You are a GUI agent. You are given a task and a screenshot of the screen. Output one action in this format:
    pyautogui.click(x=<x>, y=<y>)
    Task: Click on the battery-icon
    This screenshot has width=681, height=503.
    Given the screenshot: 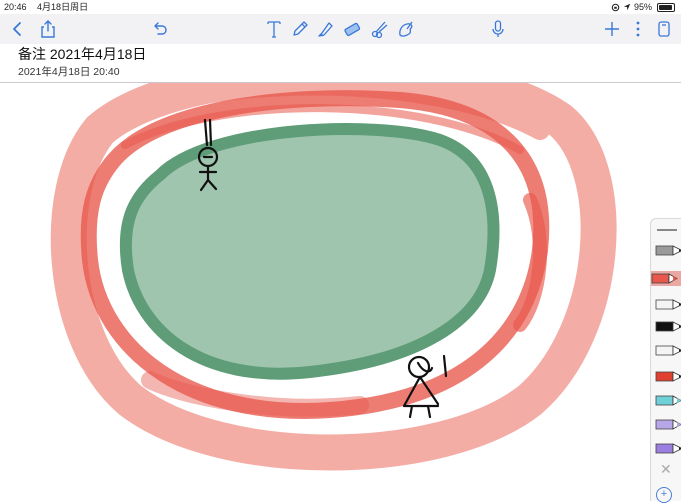 What is the action you would take?
    pyautogui.click(x=666, y=7)
    